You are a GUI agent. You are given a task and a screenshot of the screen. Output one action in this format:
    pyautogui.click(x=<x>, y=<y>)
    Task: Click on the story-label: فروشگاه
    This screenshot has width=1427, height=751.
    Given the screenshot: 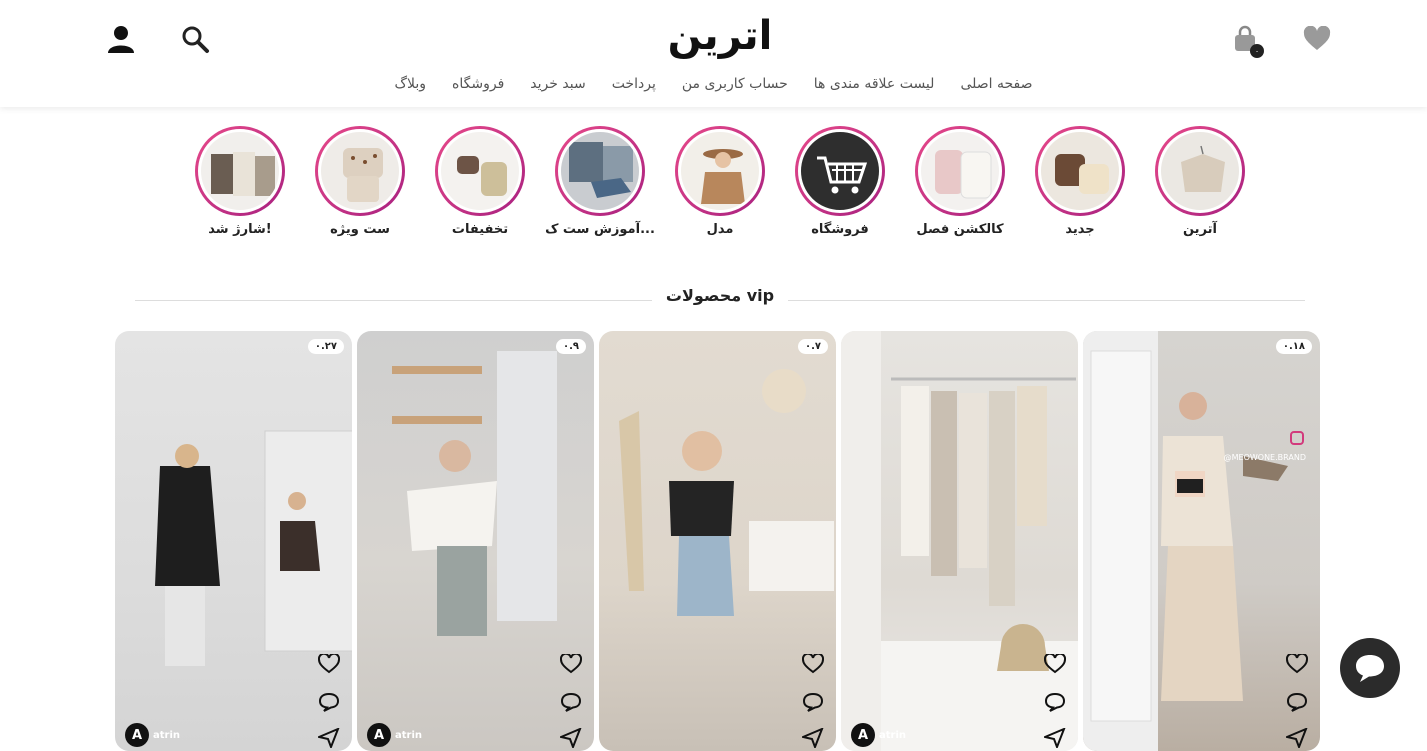 What is the action you would take?
    pyautogui.click(x=840, y=229)
    